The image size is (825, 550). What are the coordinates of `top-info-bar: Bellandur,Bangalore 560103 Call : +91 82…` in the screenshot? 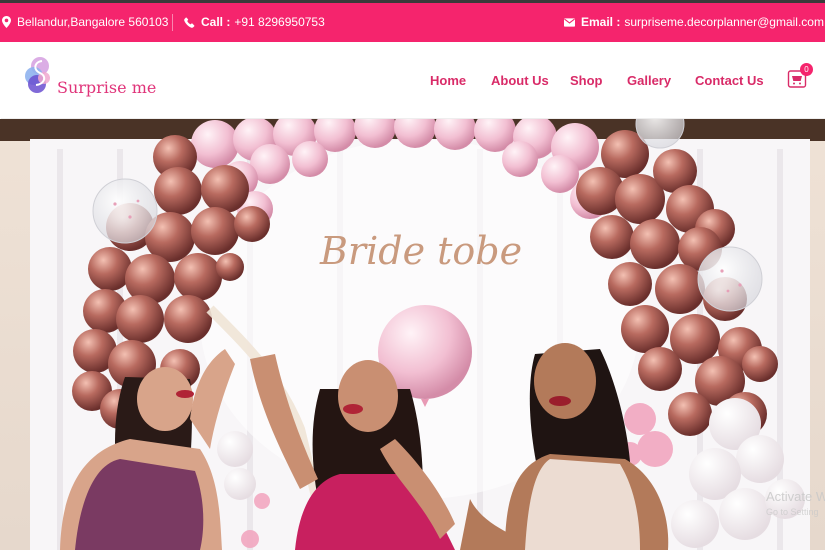 It's located at (412, 22).